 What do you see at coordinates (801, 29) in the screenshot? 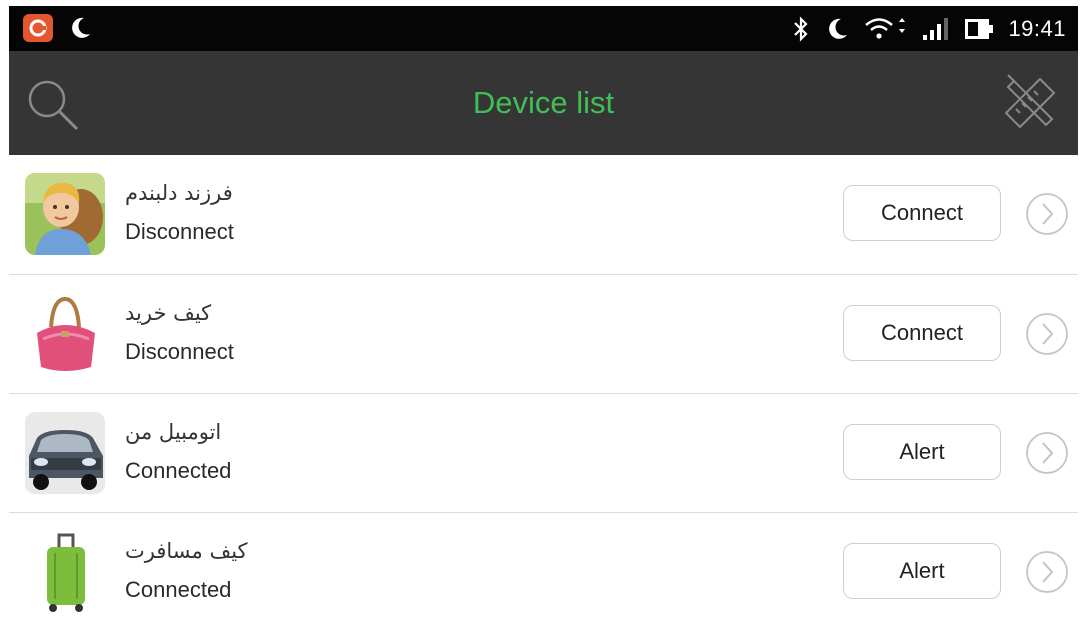
I see `bluetooth-icon` at bounding box center [801, 29].